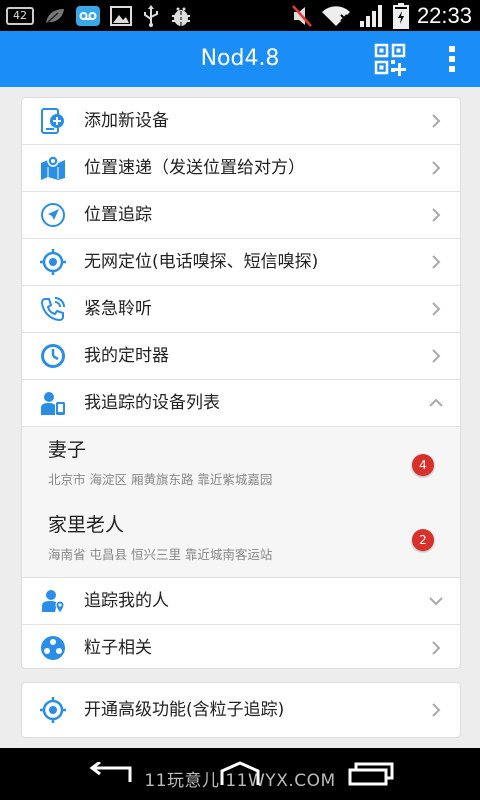 Image resolution: width=480 pixels, height=800 pixels. I want to click on person-location-icon, so click(53, 602).